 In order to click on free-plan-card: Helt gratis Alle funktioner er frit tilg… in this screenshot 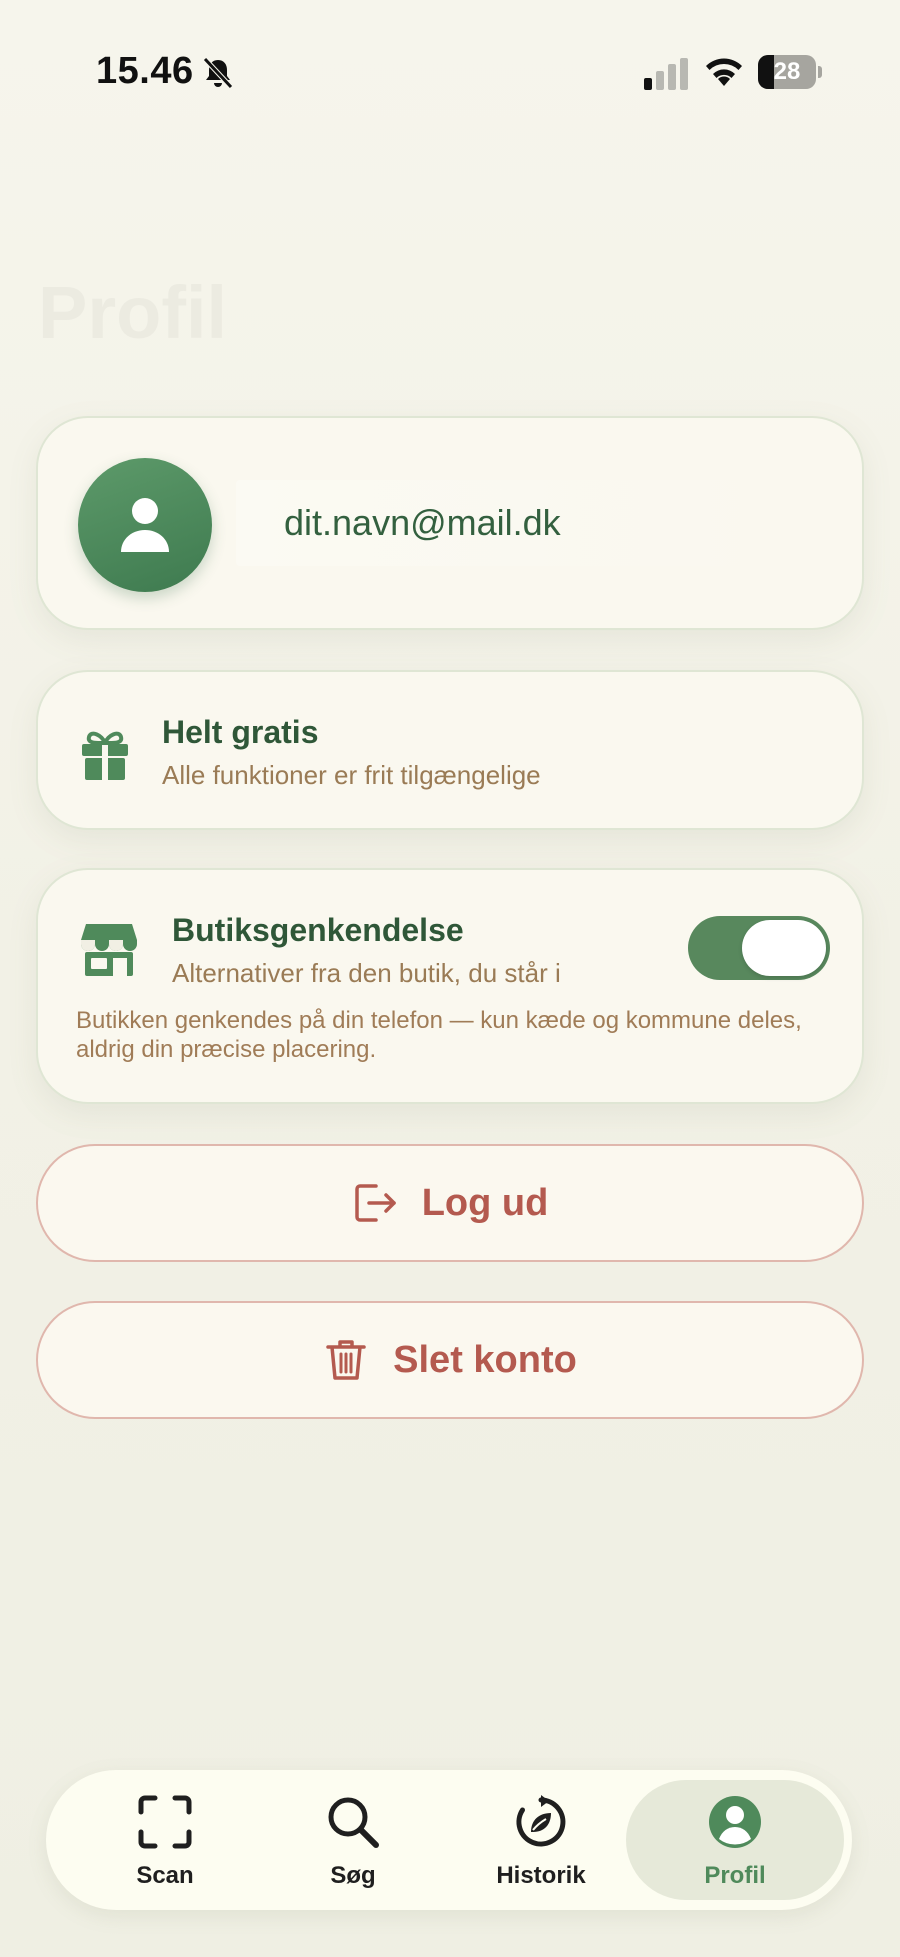, I will do `click(450, 750)`.